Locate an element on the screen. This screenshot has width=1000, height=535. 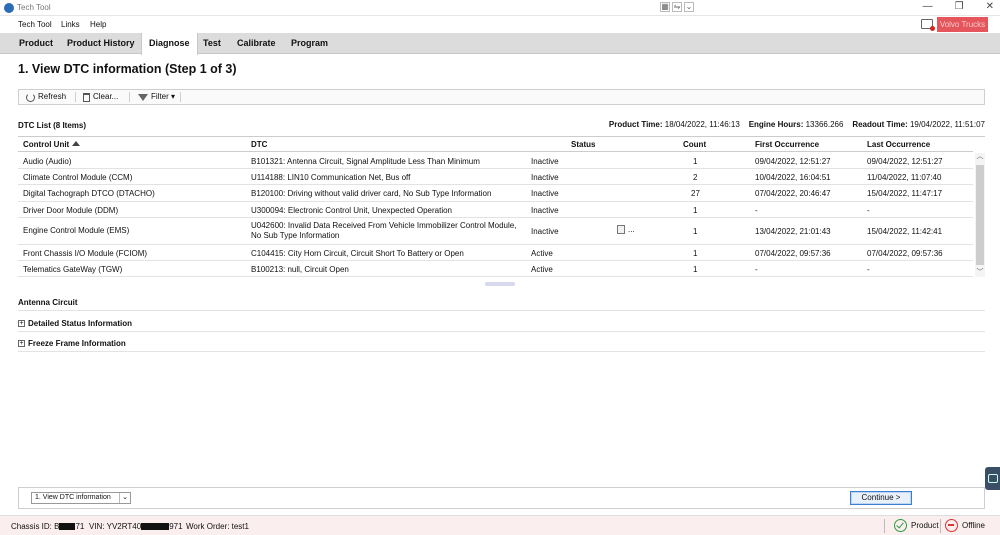
dtc-list-count: DTC List (8 Items) is located at coordinates (52, 125).